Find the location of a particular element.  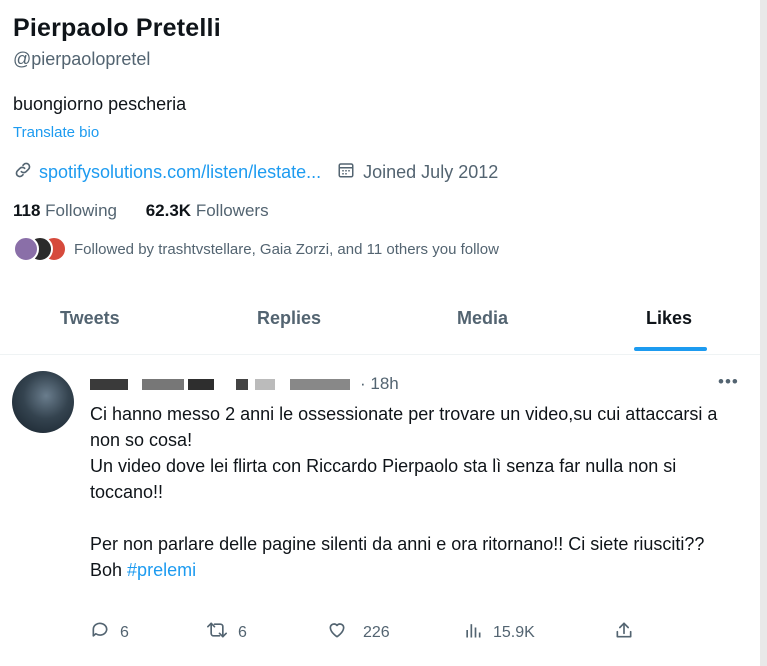

tab-likes: Likes is located at coordinates (669, 318).